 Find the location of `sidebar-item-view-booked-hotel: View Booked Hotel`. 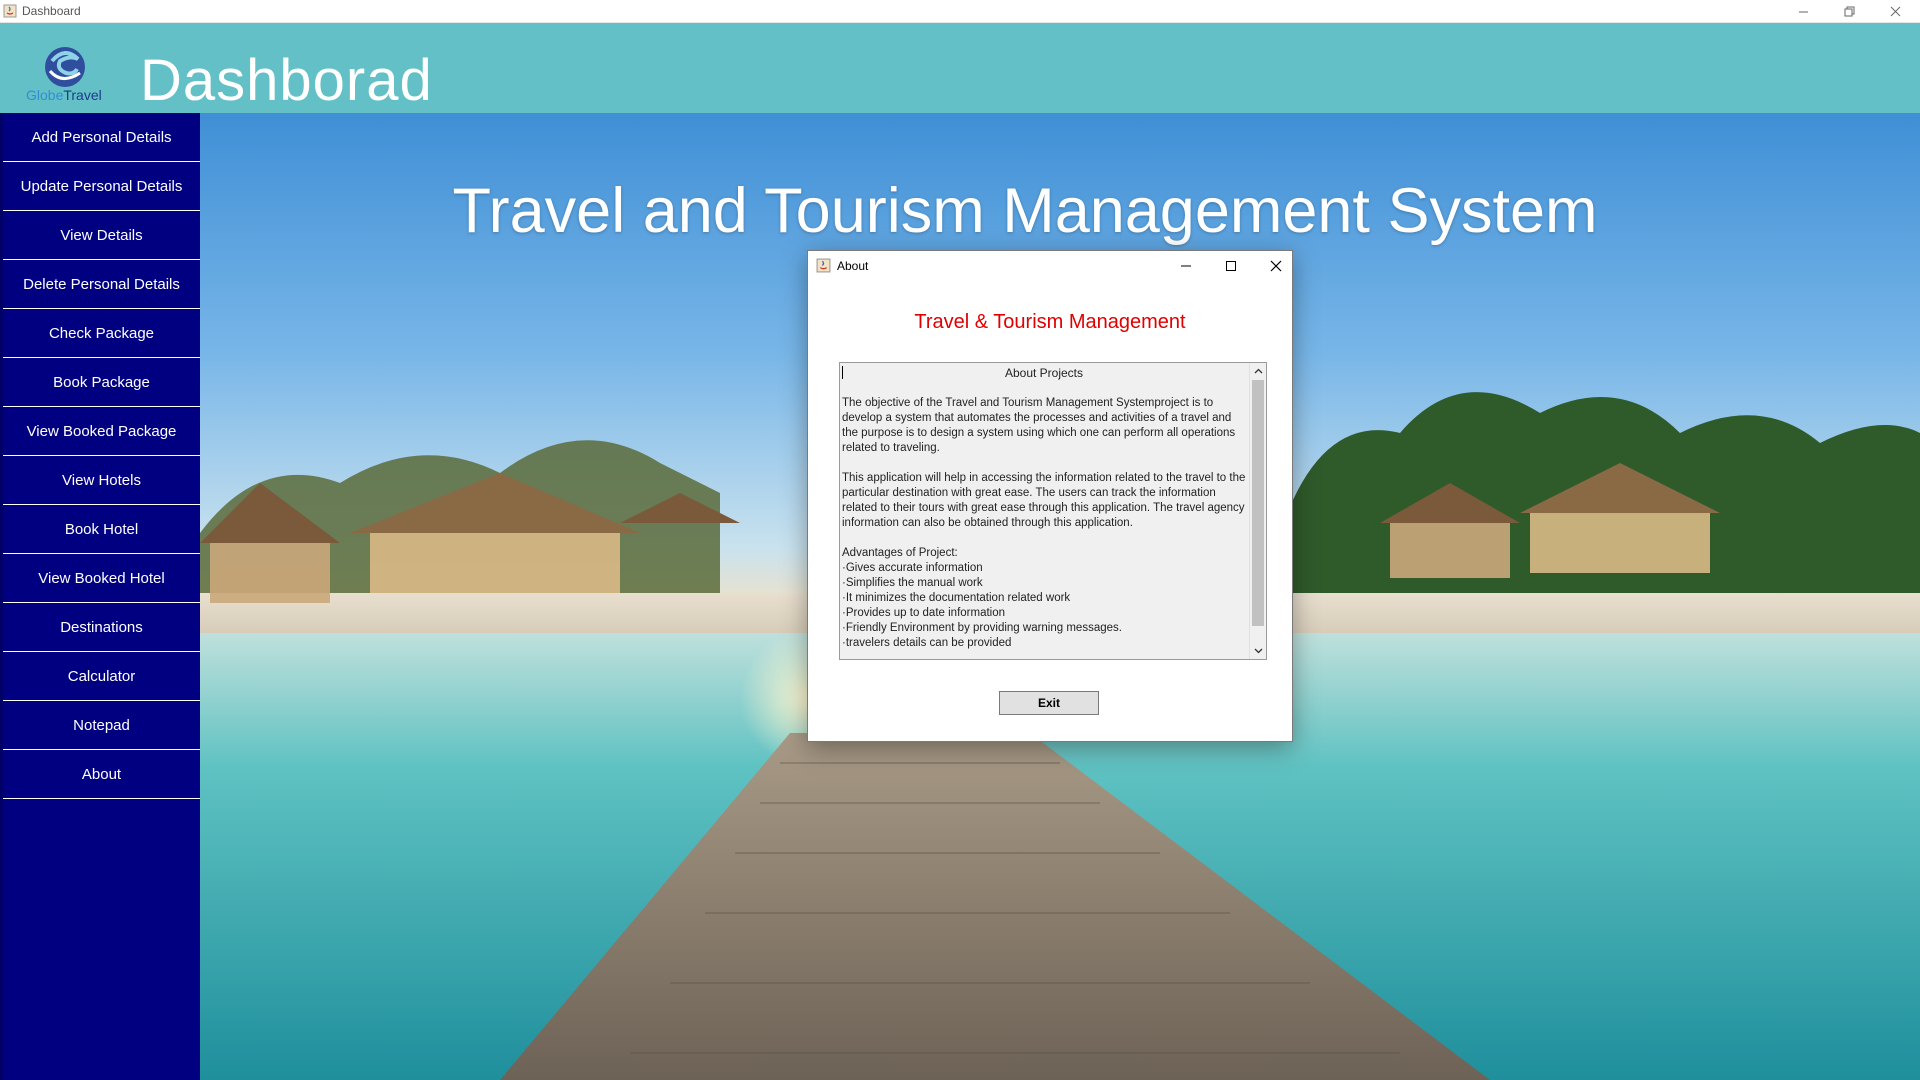

sidebar-item-view-booked-hotel: View Booked Hotel is located at coordinates (101, 578).